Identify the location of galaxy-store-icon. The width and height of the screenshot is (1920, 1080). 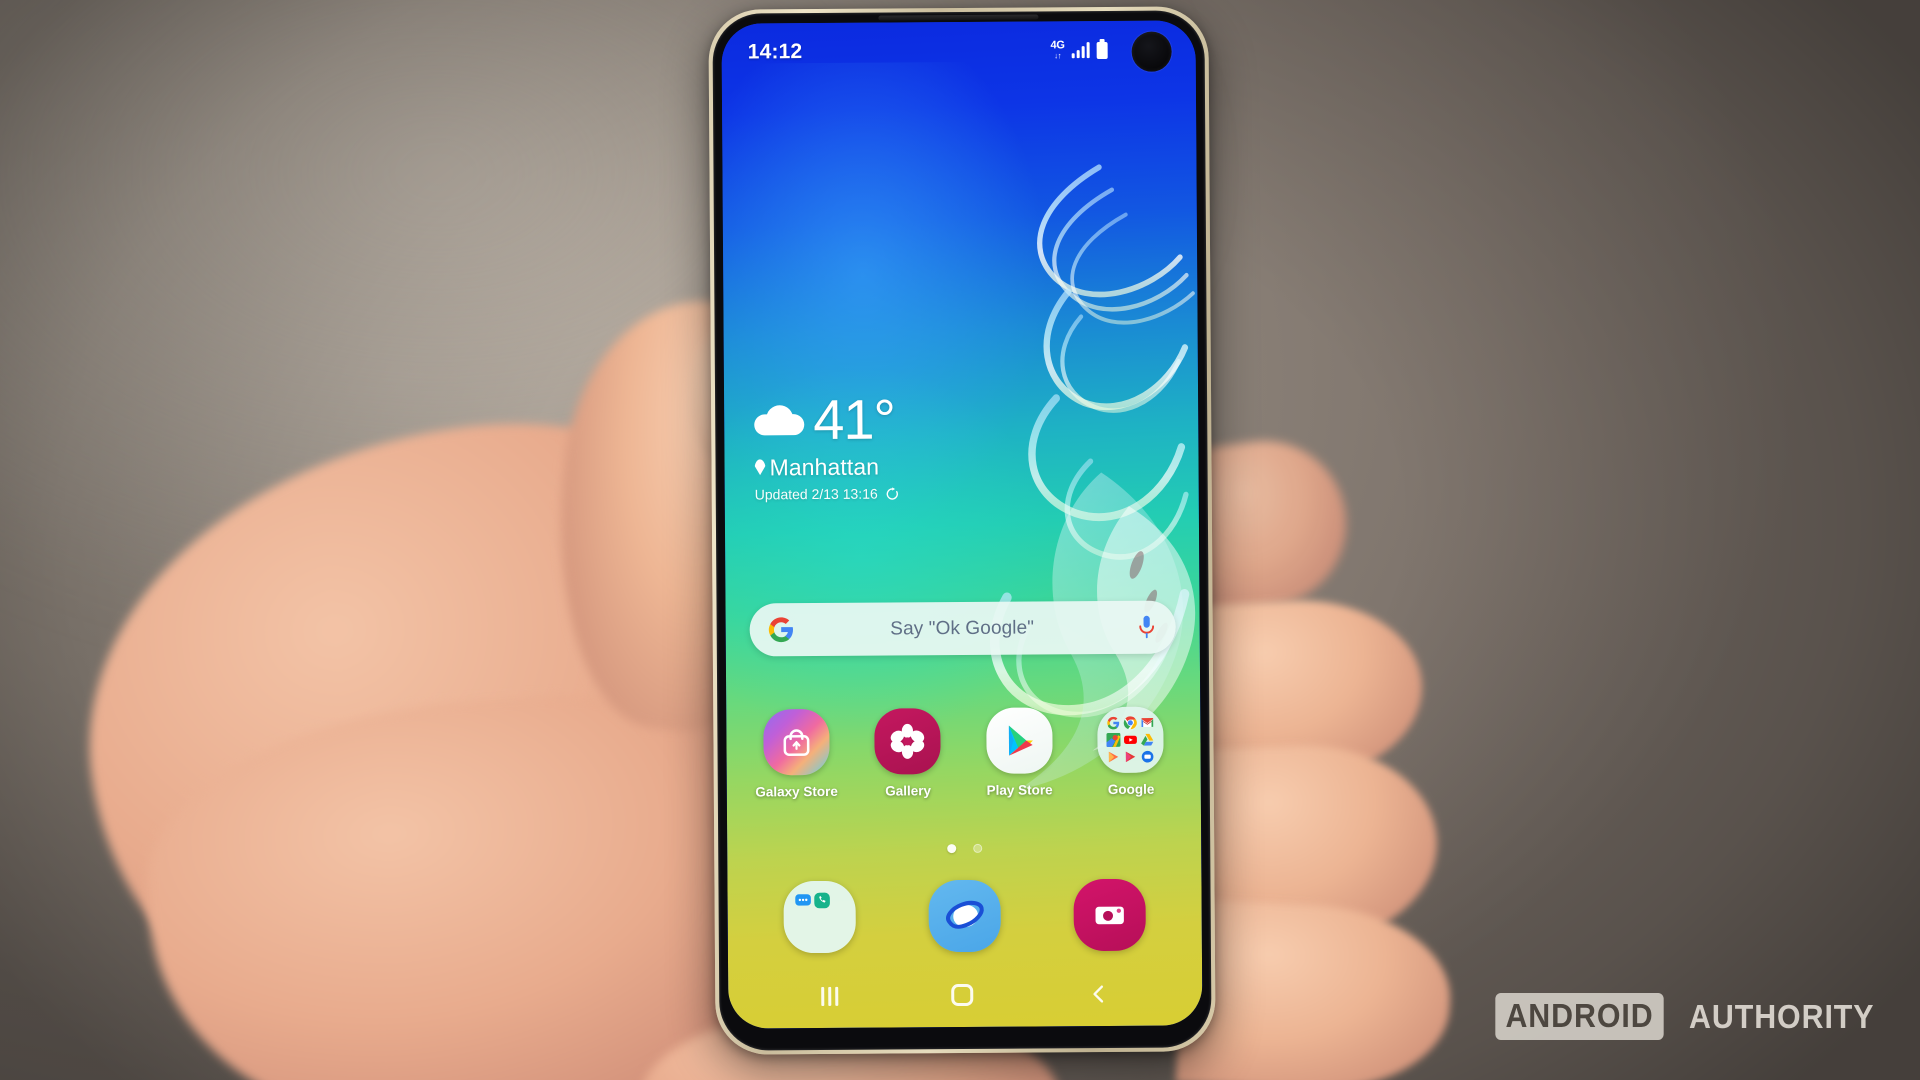
(796, 742).